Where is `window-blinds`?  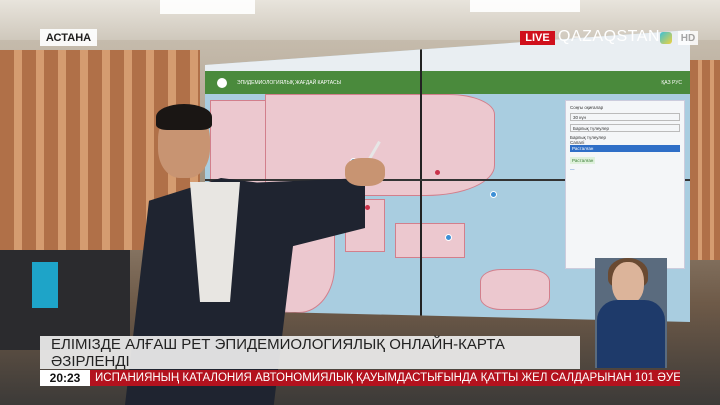
window-blinds is located at coordinates (705, 160).